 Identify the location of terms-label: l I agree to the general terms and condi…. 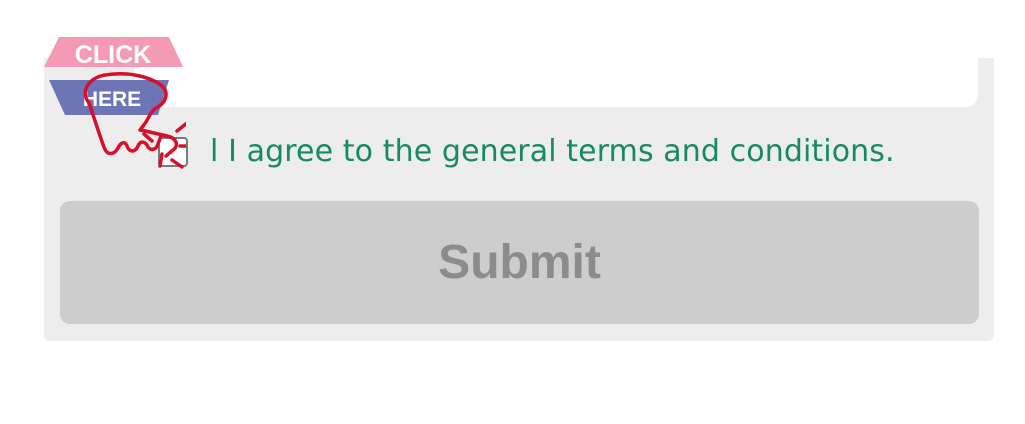
(552, 151).